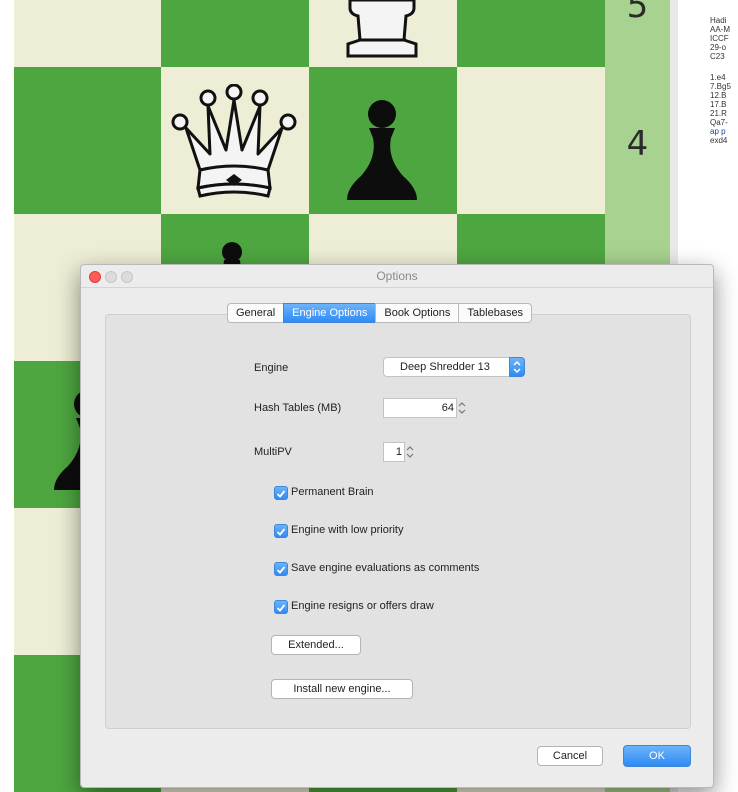 The height and width of the screenshot is (792, 738). I want to click on low-priority-checkbox, so click(281, 531).